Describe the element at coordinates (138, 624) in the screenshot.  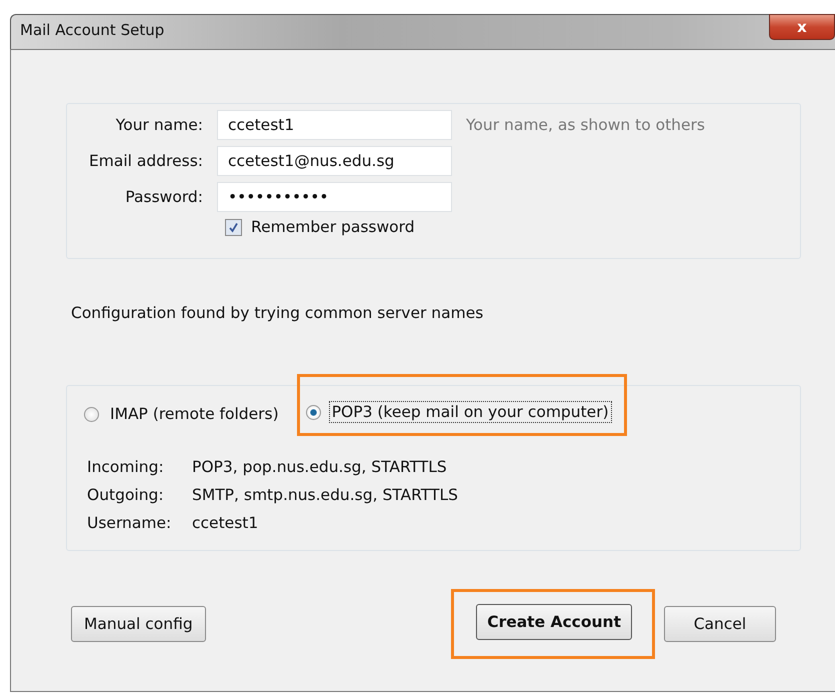
I see `dialog-button: Manual config` at that location.